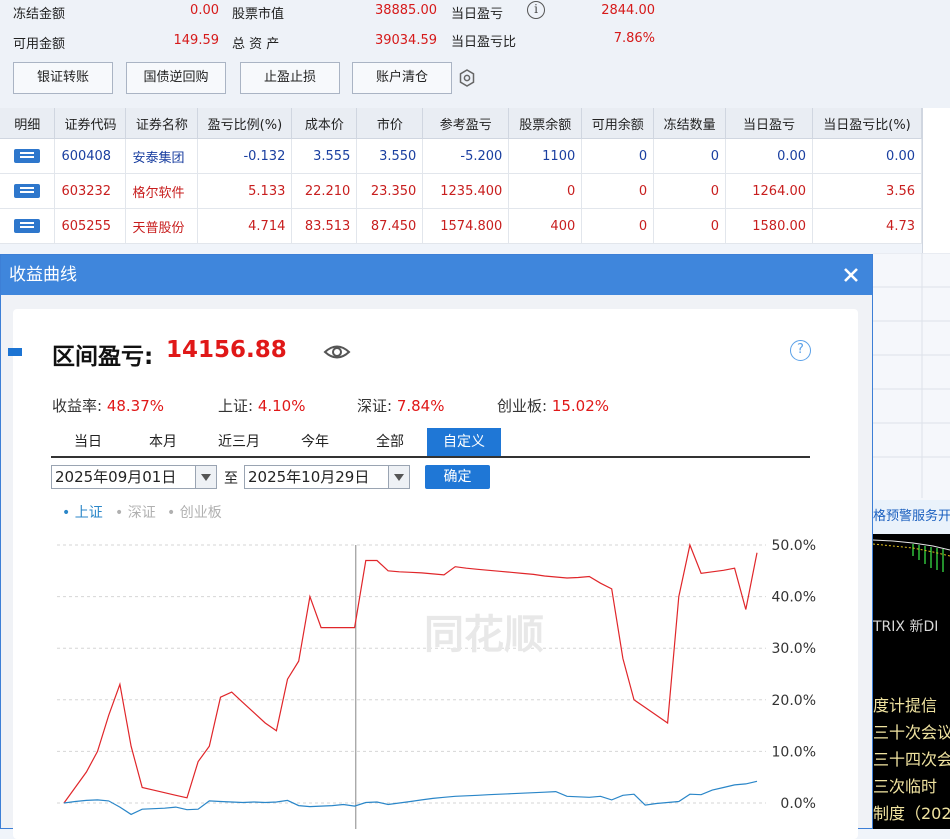 This screenshot has height=839, width=950. Describe the element at coordinates (88, 442) in the screenshot. I see `tab-today: 当日` at that location.